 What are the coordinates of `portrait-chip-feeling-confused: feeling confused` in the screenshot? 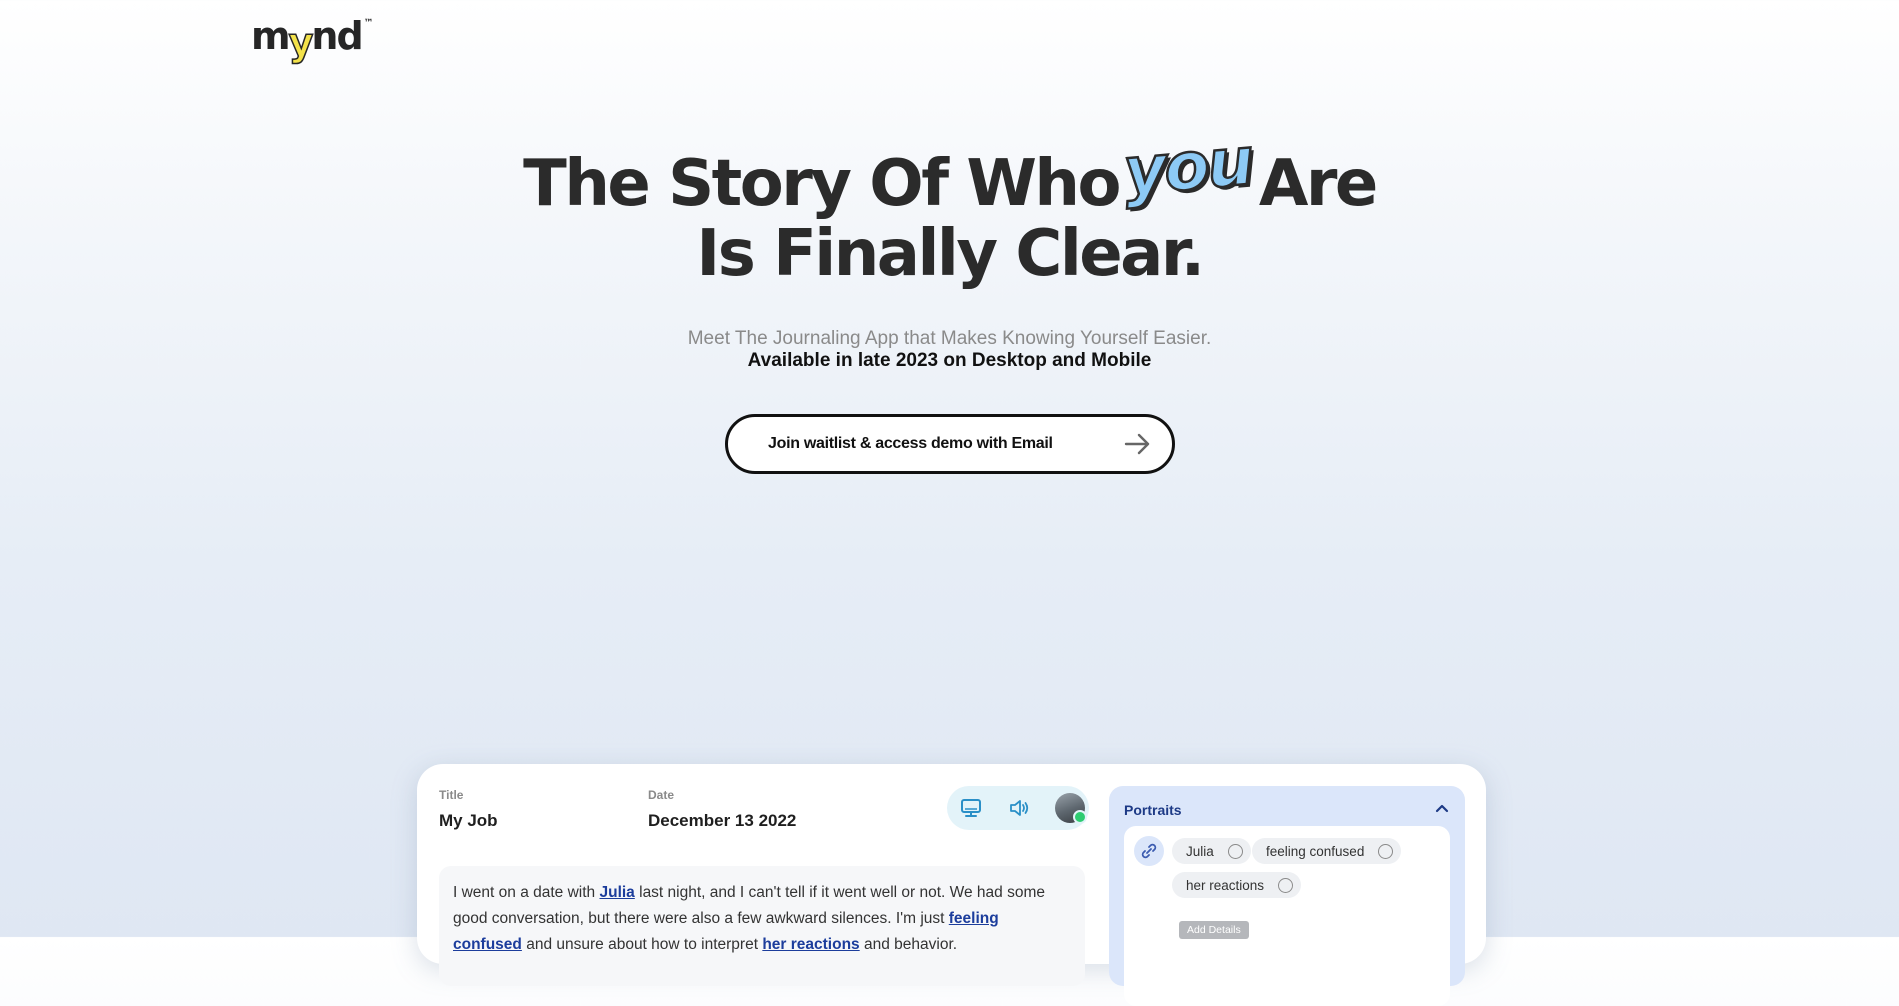 It's located at (1327, 851).